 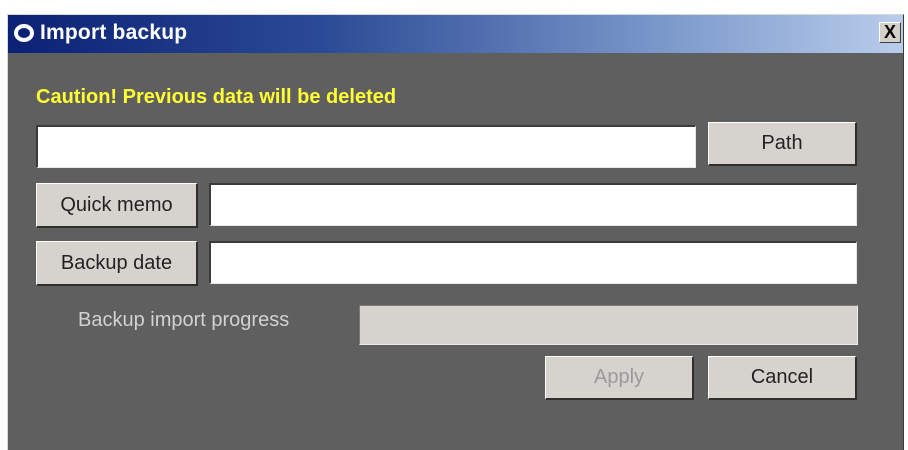 I want to click on progress-label: Backup import progress, so click(x=184, y=320).